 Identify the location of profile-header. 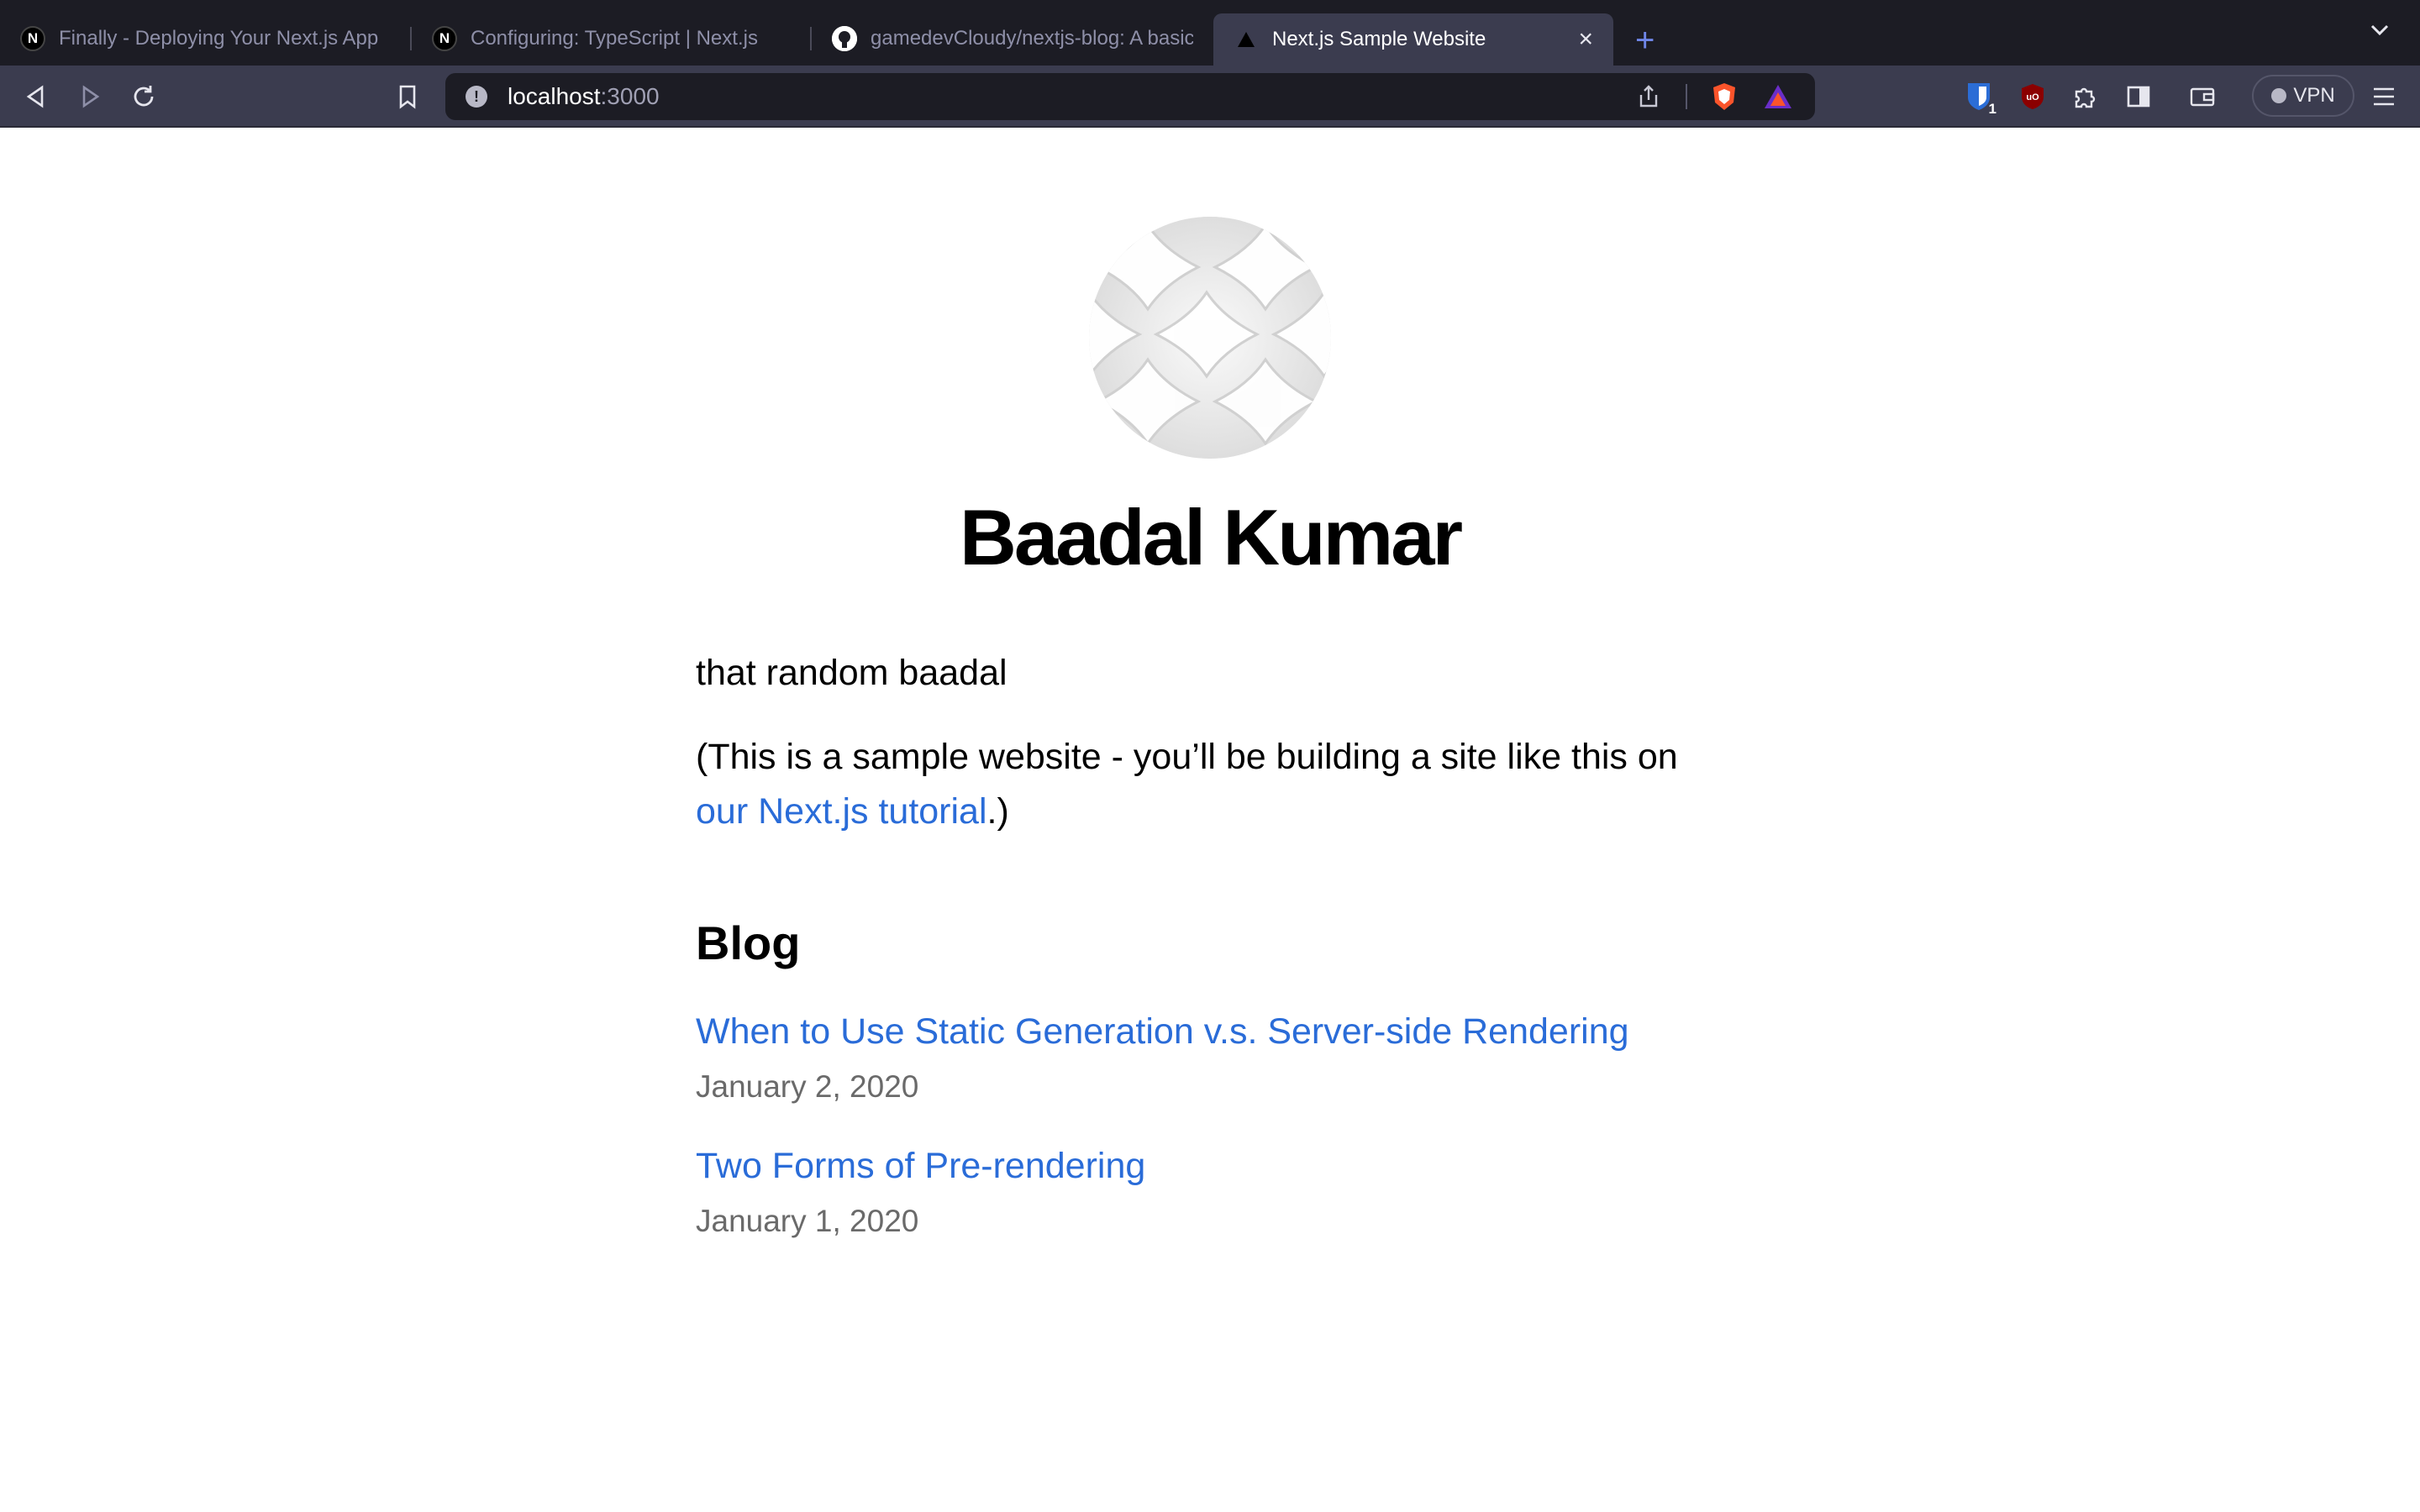
(1210, 338).